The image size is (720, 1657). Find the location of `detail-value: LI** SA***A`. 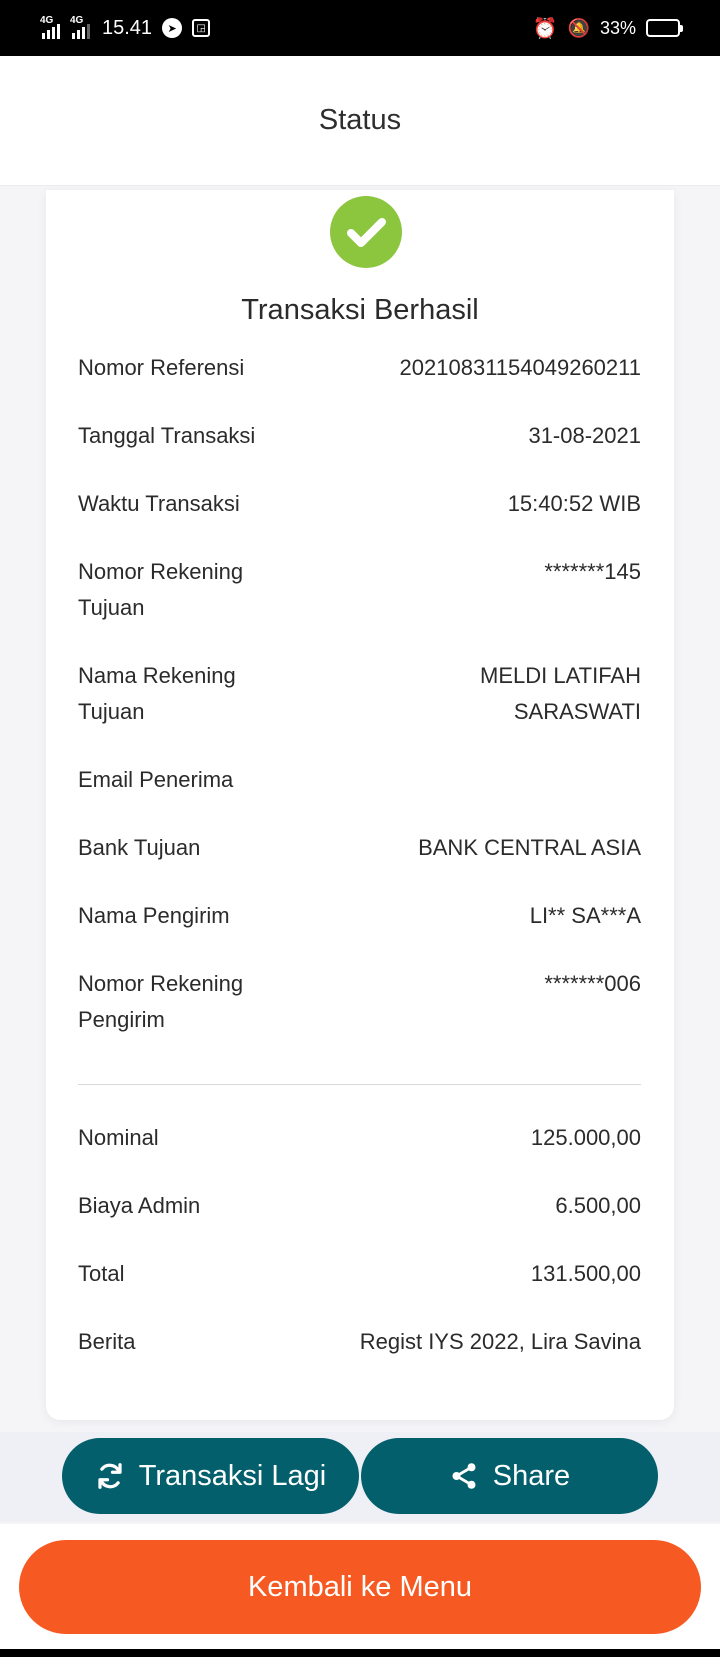

detail-value: LI** SA***A is located at coordinates (585, 915).